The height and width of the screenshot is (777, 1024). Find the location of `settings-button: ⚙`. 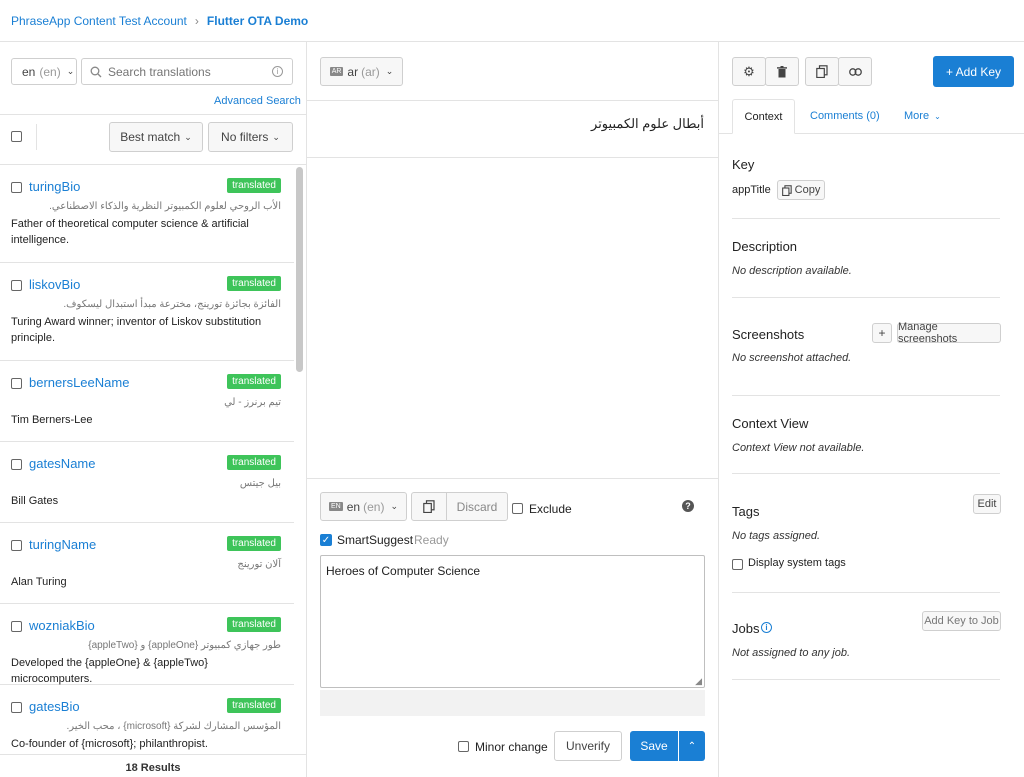

settings-button: ⚙ is located at coordinates (749, 71).